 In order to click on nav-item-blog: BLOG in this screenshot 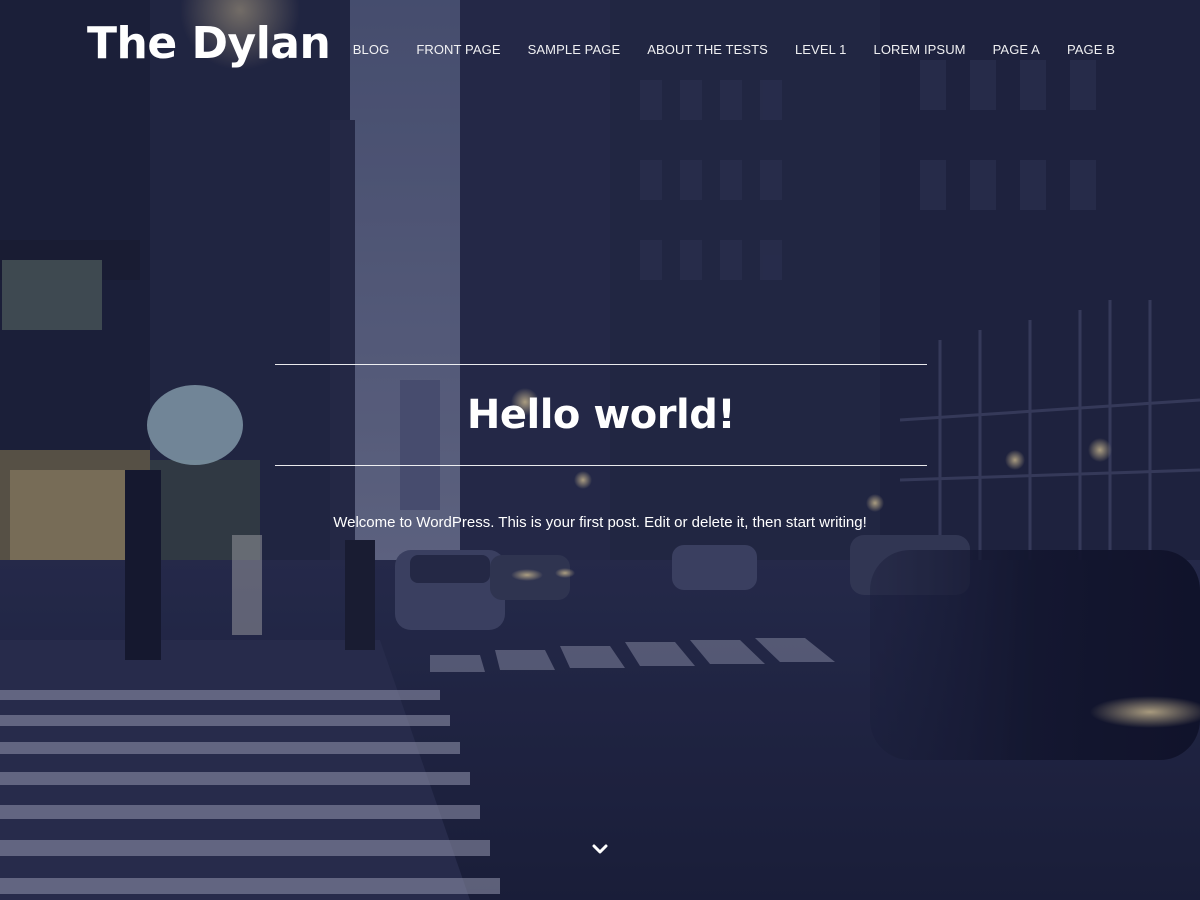, I will do `click(371, 50)`.